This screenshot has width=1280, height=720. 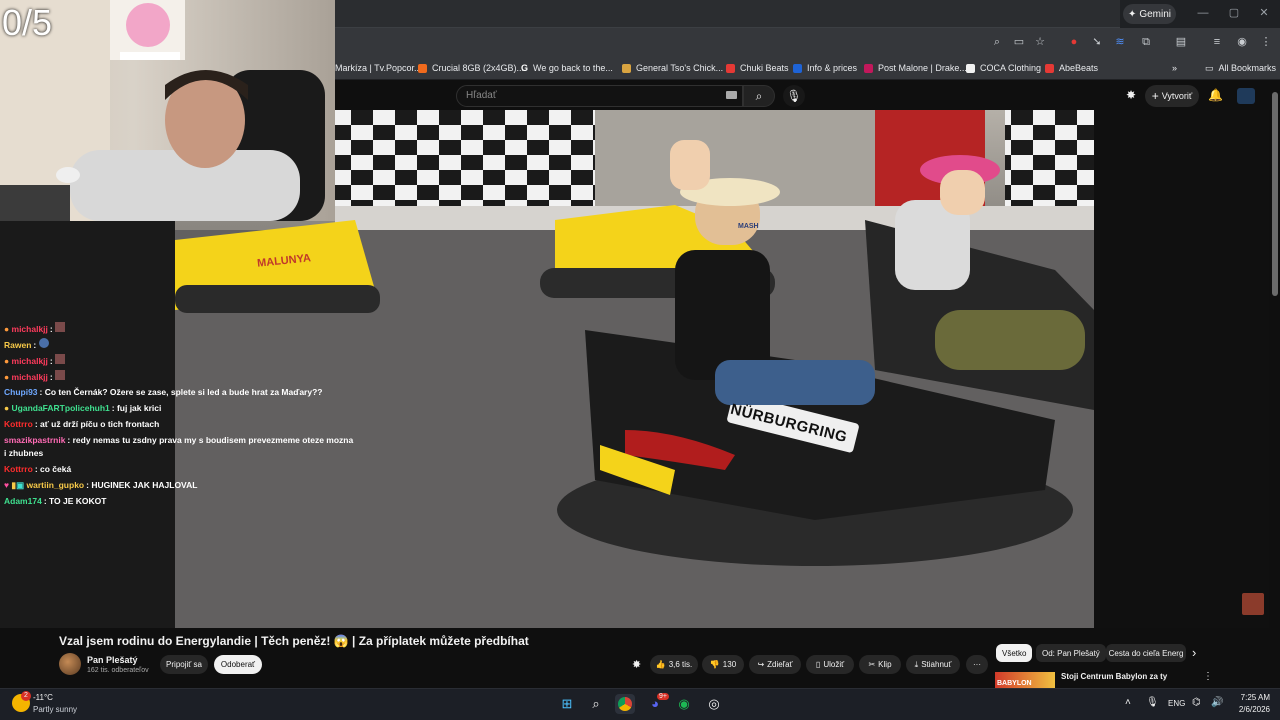 What do you see at coordinates (1132, 14) in the screenshot?
I see `sparkle-icon: ✦` at bounding box center [1132, 14].